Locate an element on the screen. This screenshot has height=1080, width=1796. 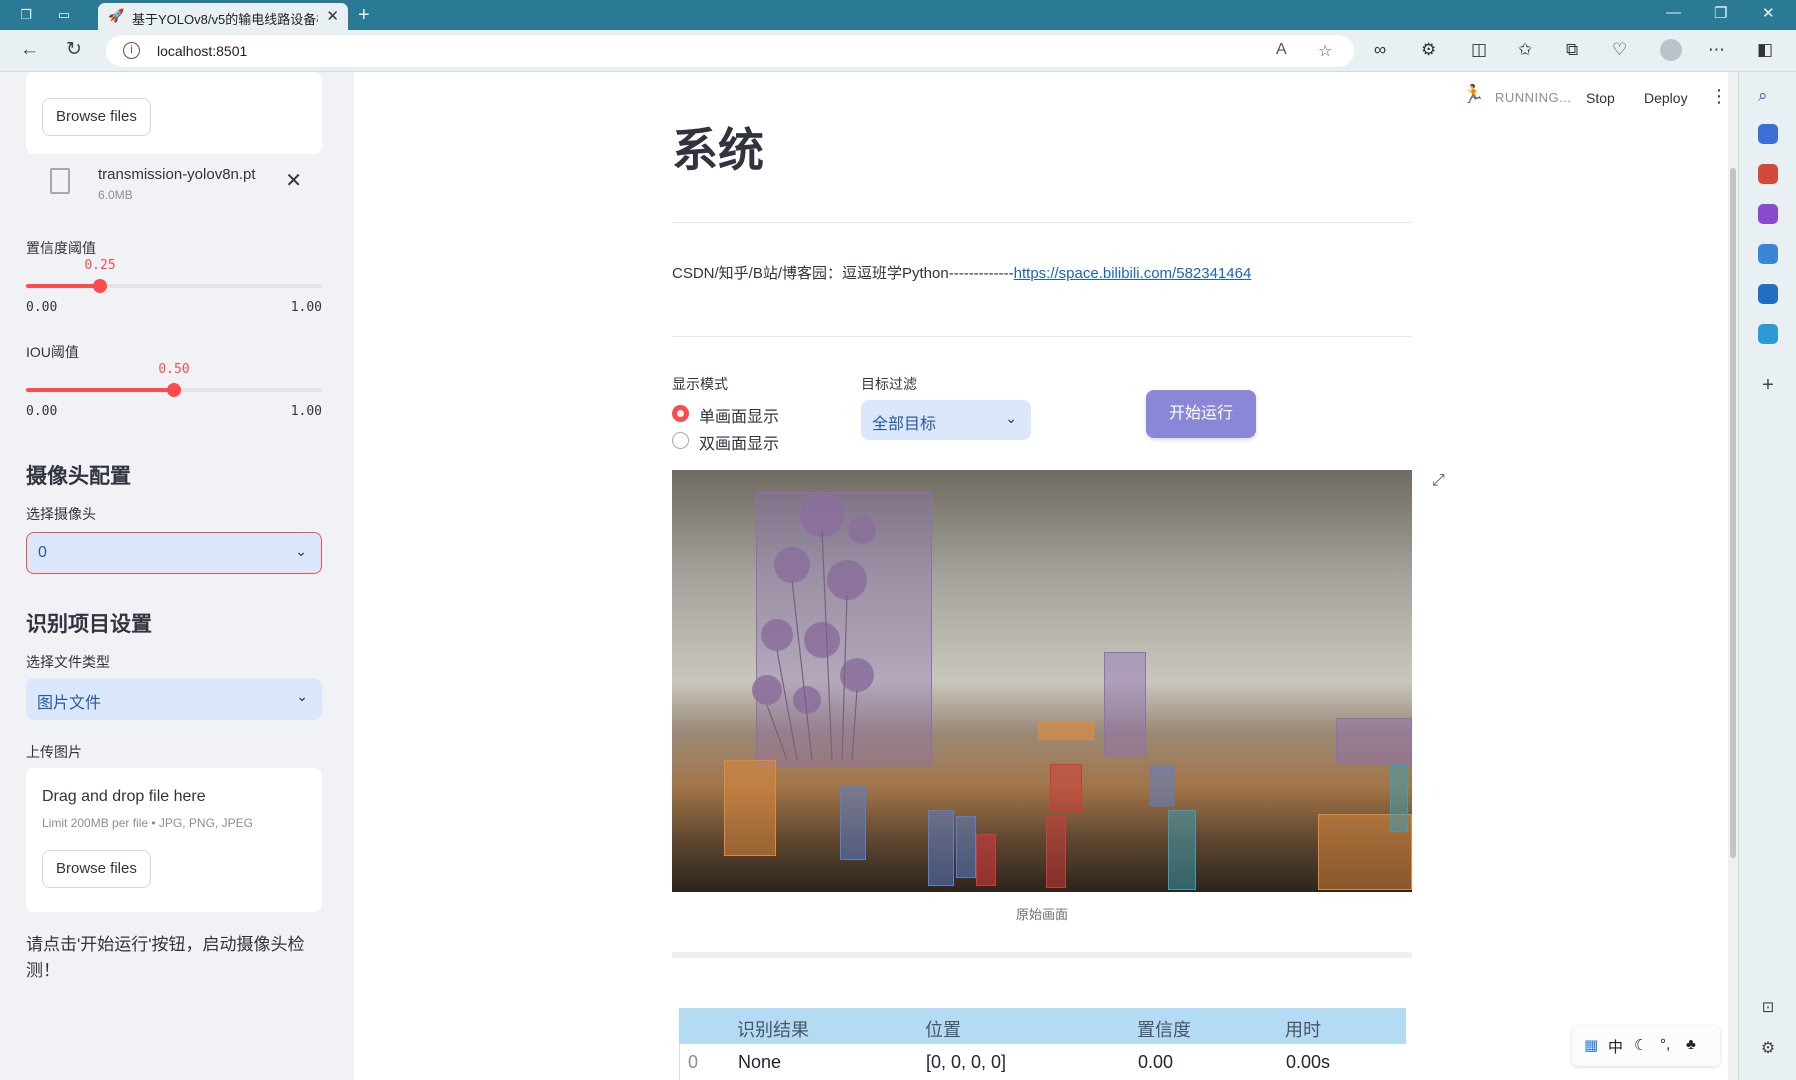
moon-icon: ☾ is located at coordinates (1640, 1045).